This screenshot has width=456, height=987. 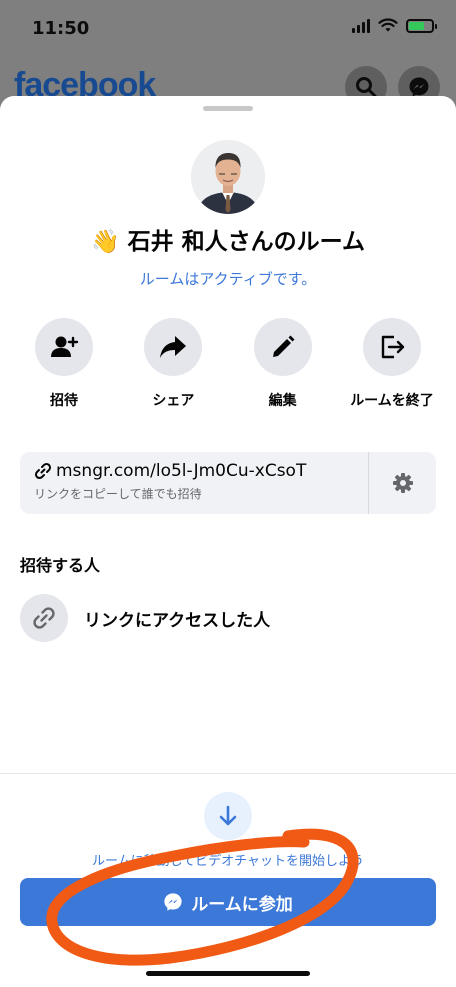 What do you see at coordinates (228, 861) in the screenshot?
I see `move-to-room-hint: ルームに移動してビデオチャットを開始しよう` at bounding box center [228, 861].